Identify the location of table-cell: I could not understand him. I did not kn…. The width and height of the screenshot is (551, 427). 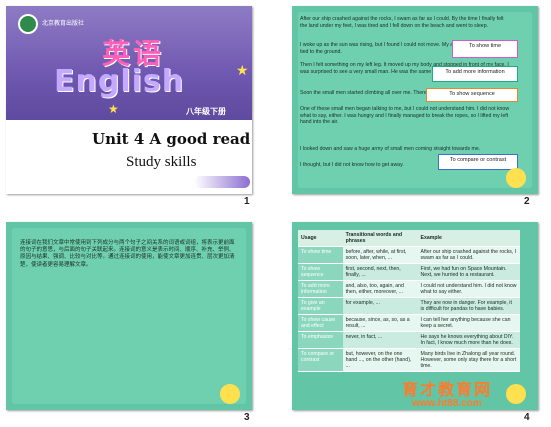
(468, 289).